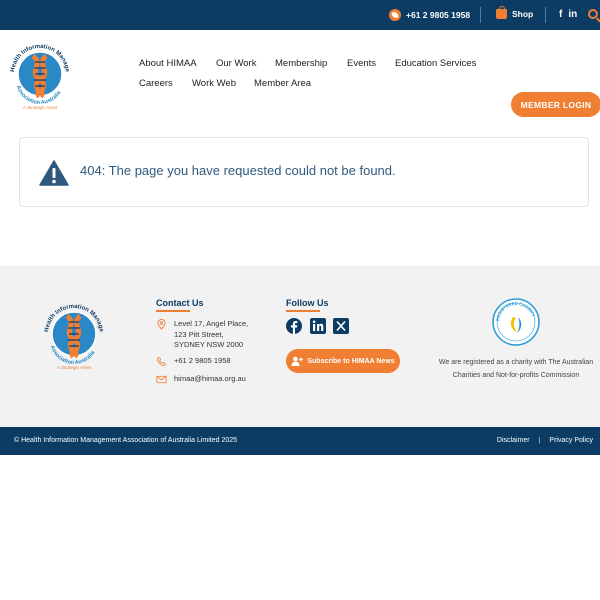 The image size is (600, 600). What do you see at coordinates (516, 322) in the screenshot?
I see `registered-charity-badge: REGISTERED CHARITY` at bounding box center [516, 322].